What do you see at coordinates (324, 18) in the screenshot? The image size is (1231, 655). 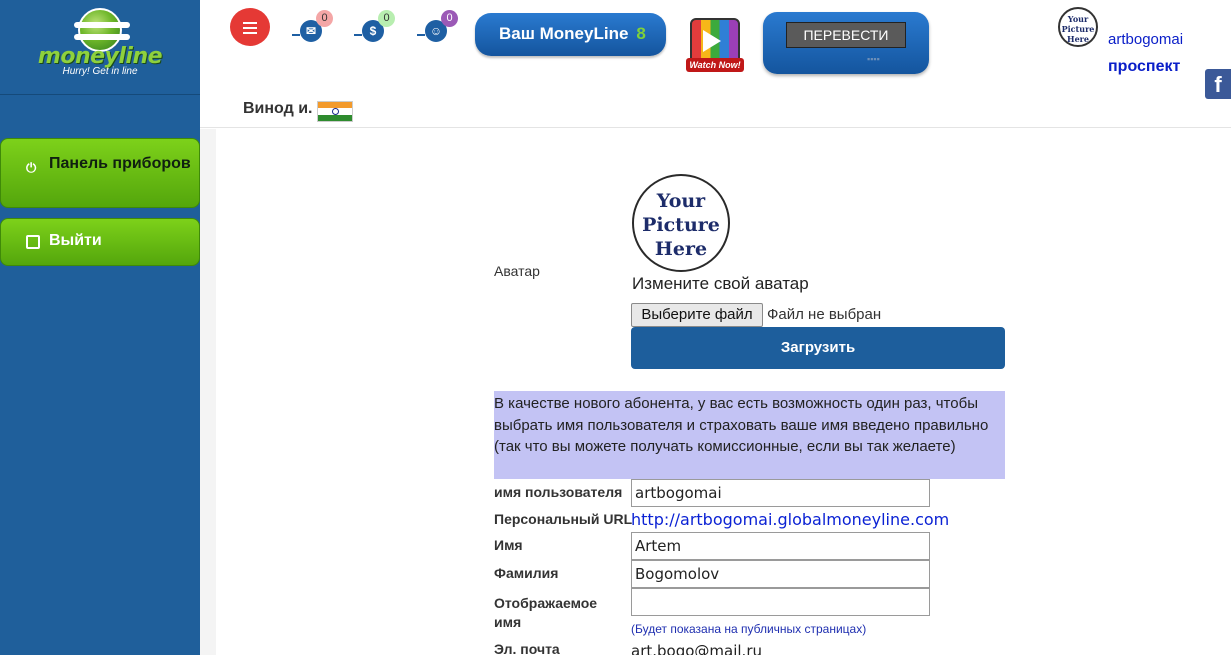 I see `messages-count-badge: 0` at bounding box center [324, 18].